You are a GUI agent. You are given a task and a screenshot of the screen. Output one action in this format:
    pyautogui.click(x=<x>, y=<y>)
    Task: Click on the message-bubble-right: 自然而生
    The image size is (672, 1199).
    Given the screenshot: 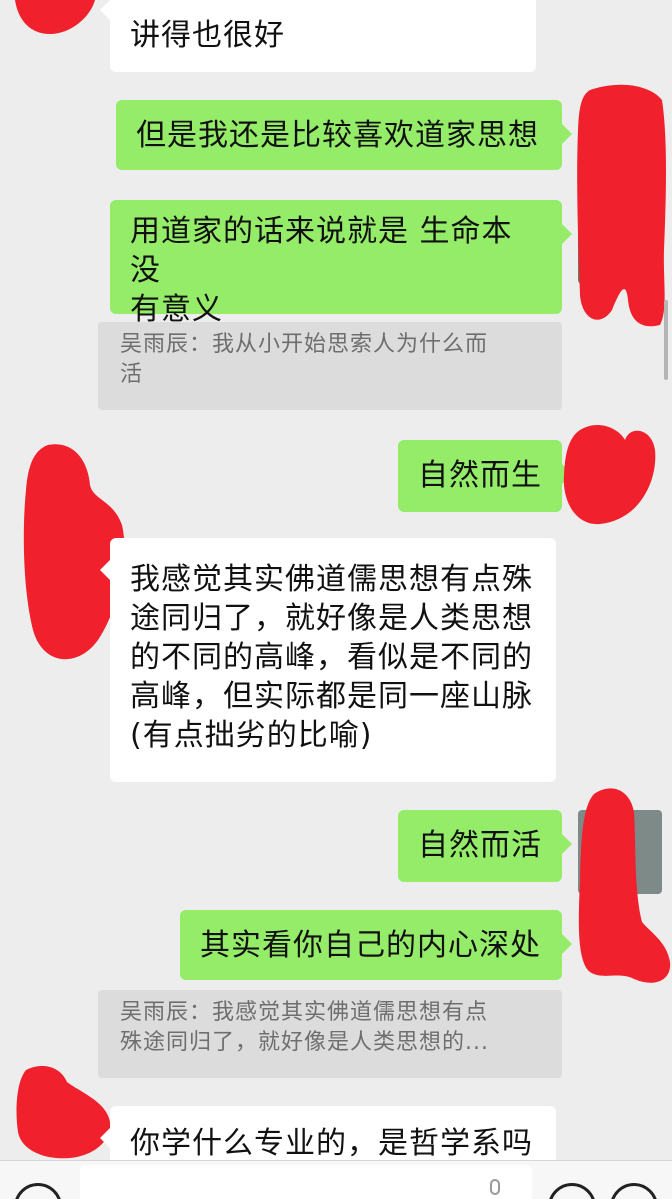 What is the action you would take?
    pyautogui.click(x=485, y=476)
    